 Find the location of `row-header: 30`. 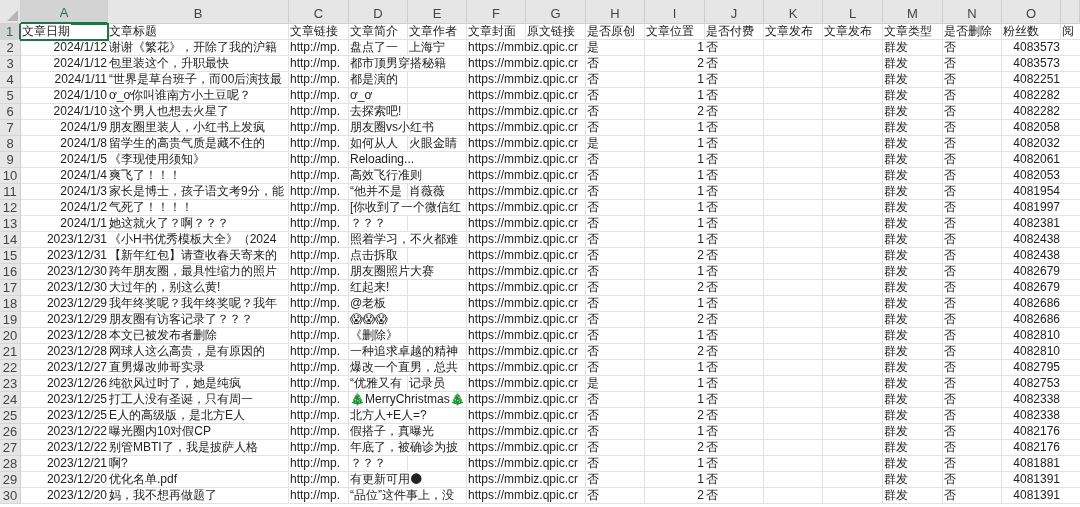

row-header: 30 is located at coordinates (10, 496).